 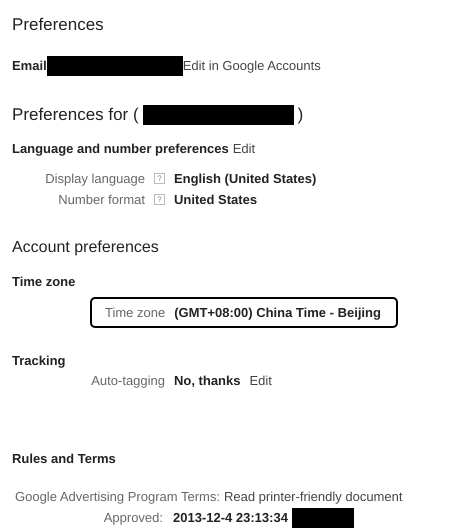 What do you see at coordinates (58, 25) in the screenshot?
I see `page-title: Preferences` at bounding box center [58, 25].